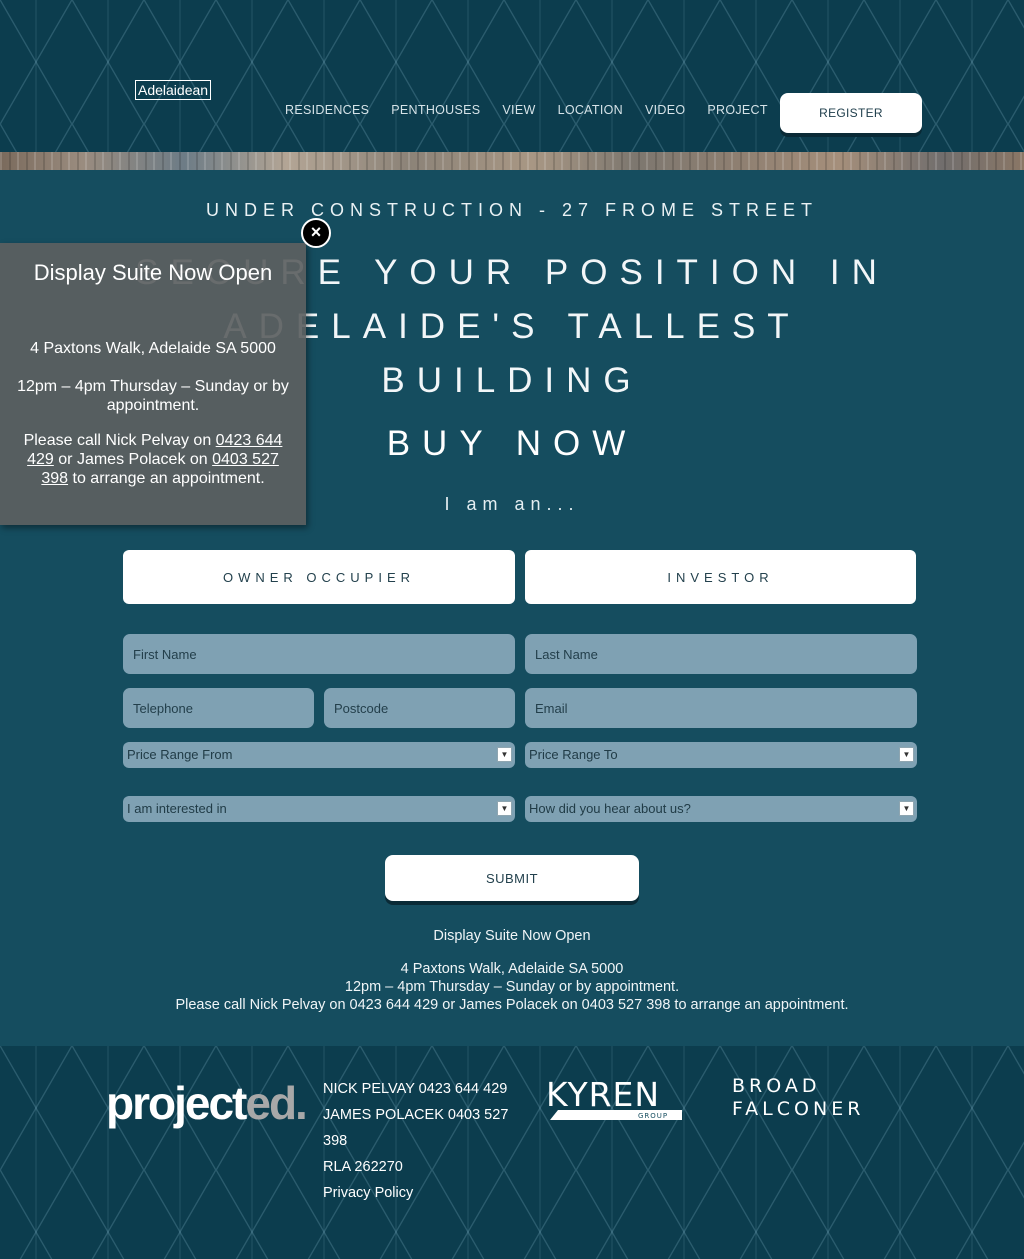 The width and height of the screenshot is (1024, 1259). What do you see at coordinates (720, 577) in the screenshot?
I see `investor-button: INVESTOR` at bounding box center [720, 577].